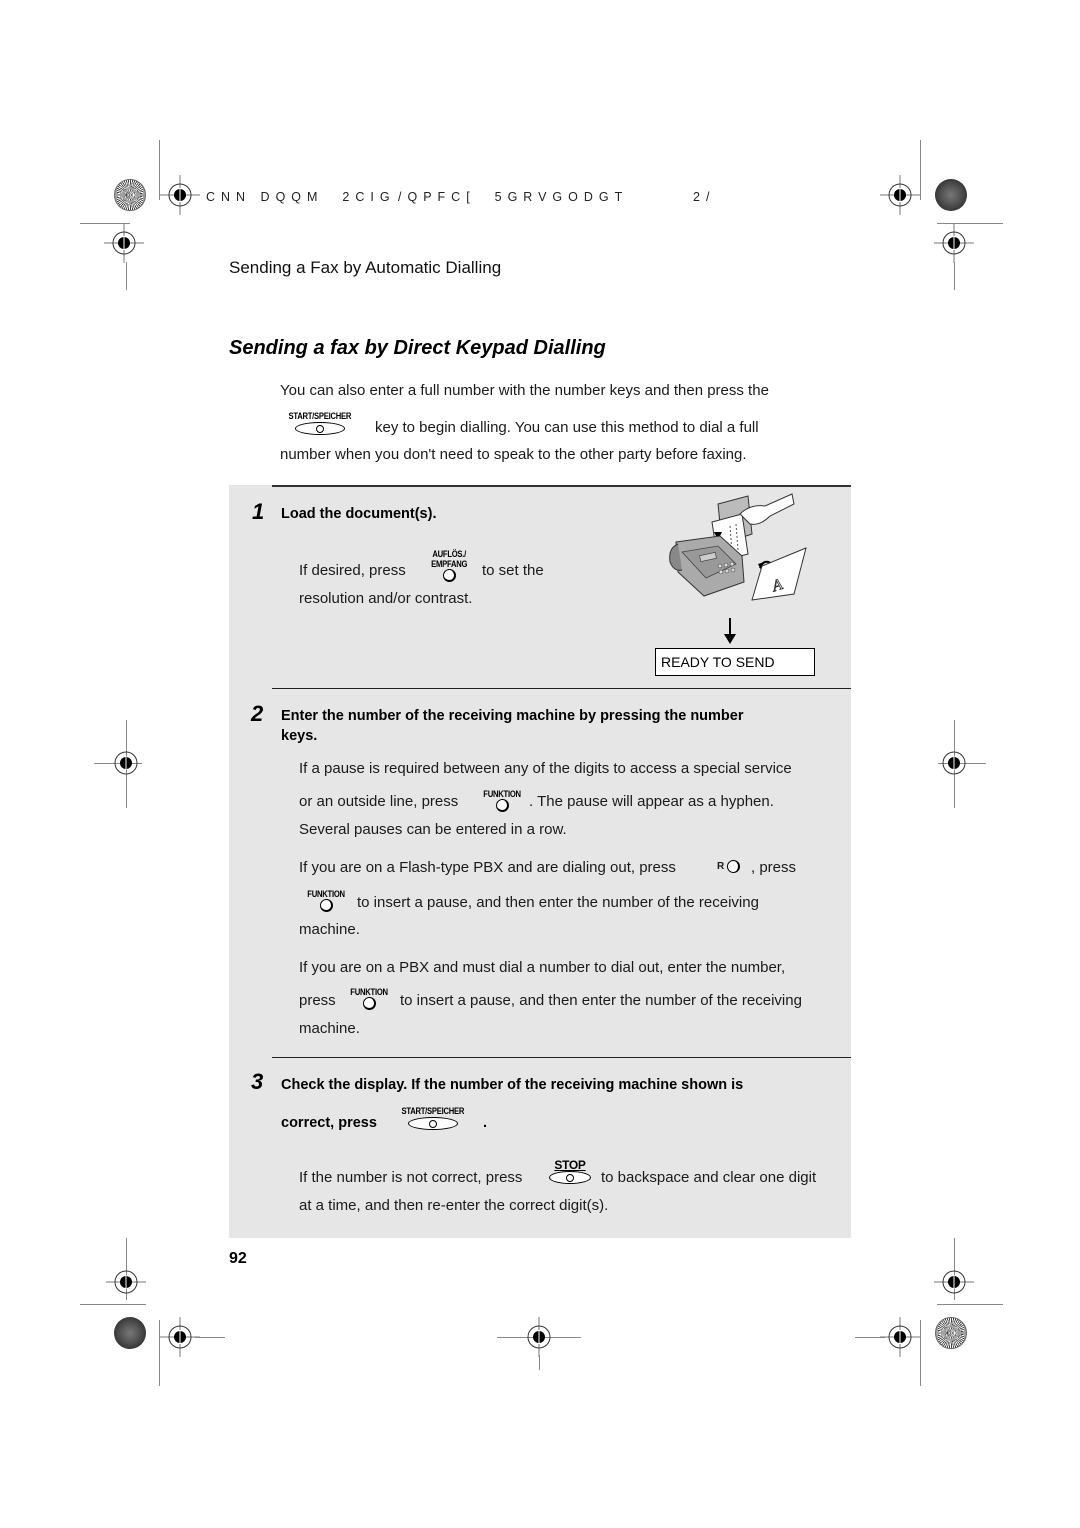 Image resolution: width=1080 pixels, height=1528 pixels. I want to click on key-label: R, so click(721, 867).